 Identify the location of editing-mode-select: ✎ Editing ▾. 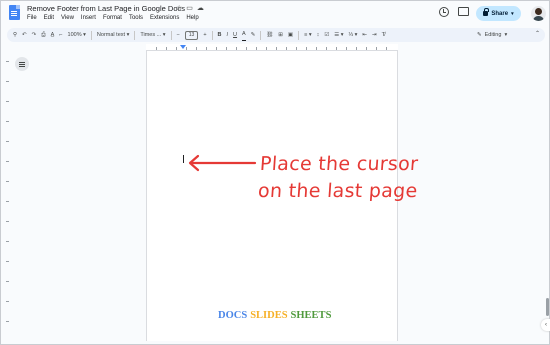
(492, 35).